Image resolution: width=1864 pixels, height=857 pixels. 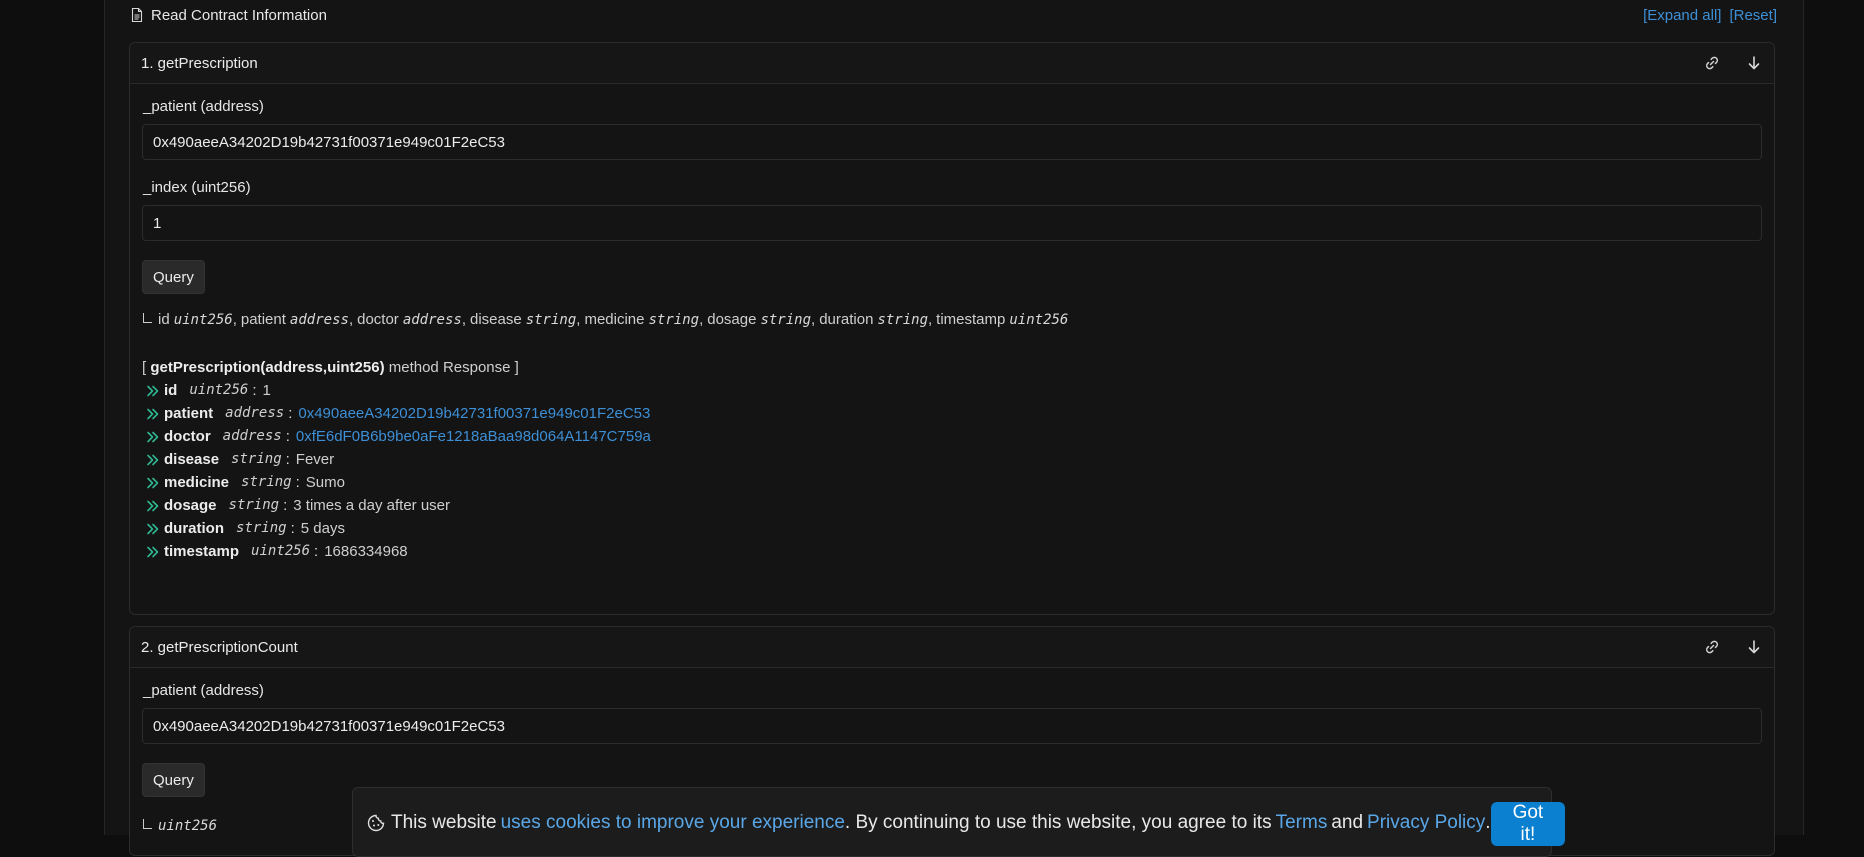 I want to click on signature-param-name: id, so click(x=164, y=319).